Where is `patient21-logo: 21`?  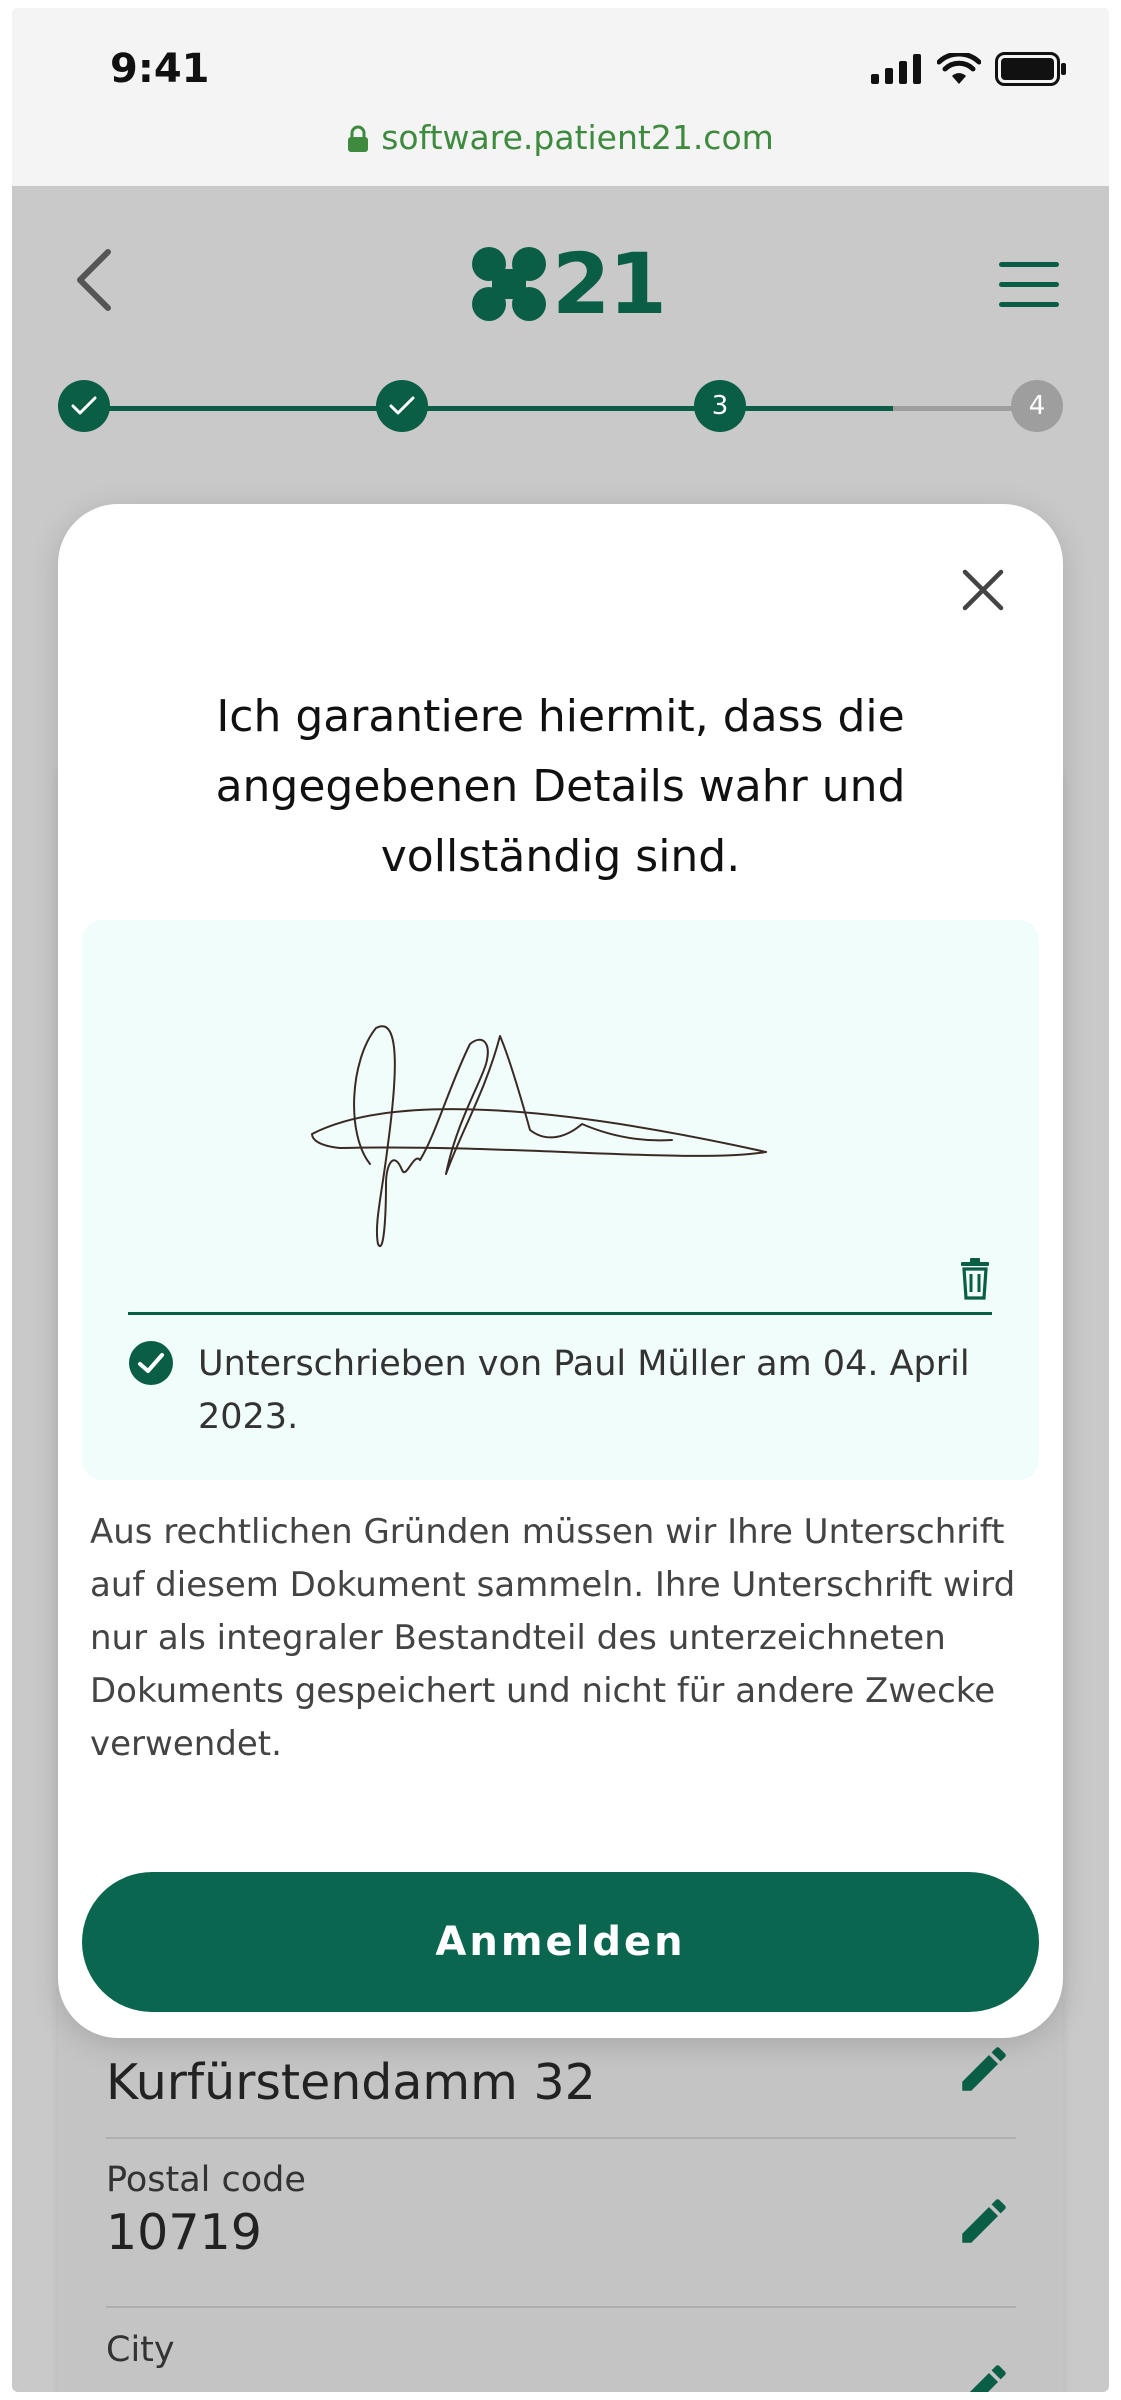
patient21-logo: 21 is located at coordinates (569, 284).